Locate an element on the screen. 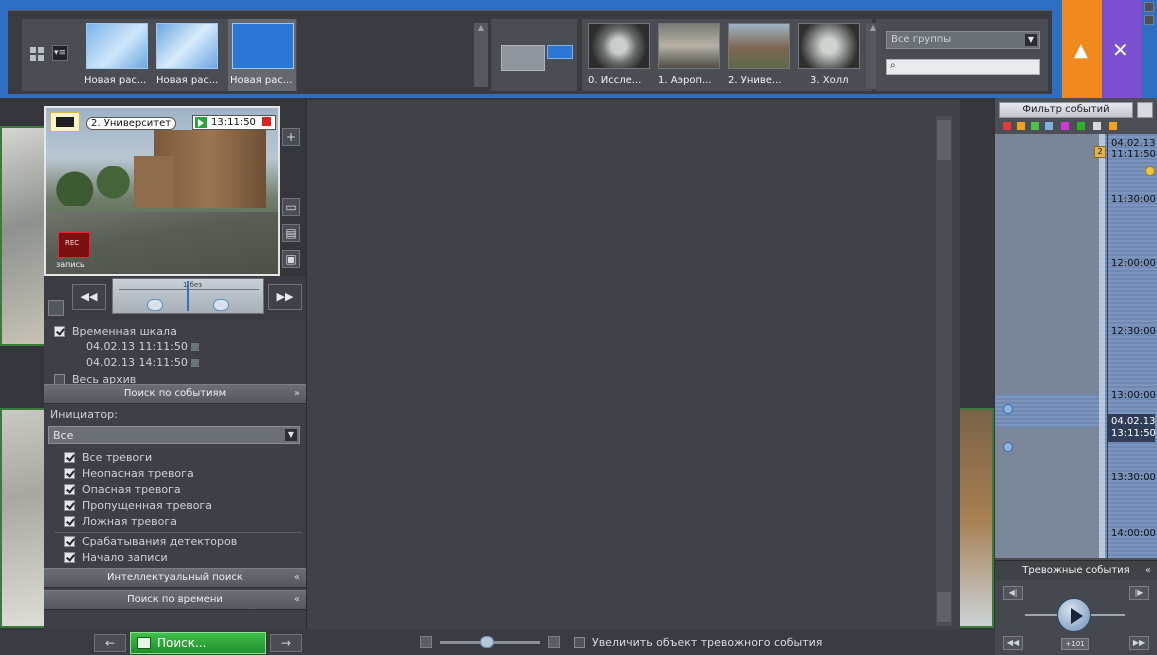 The width and height of the screenshot is (1157, 655). zoom-in-icon is located at coordinates (554, 642).